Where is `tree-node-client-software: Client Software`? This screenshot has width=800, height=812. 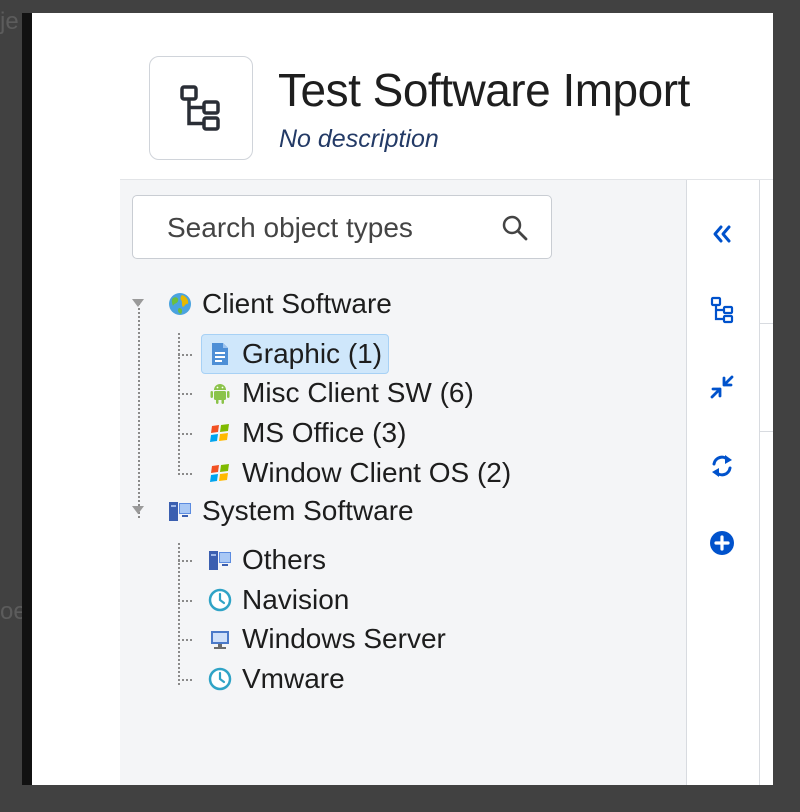 tree-node-client-software: Client Software is located at coordinates (280, 304).